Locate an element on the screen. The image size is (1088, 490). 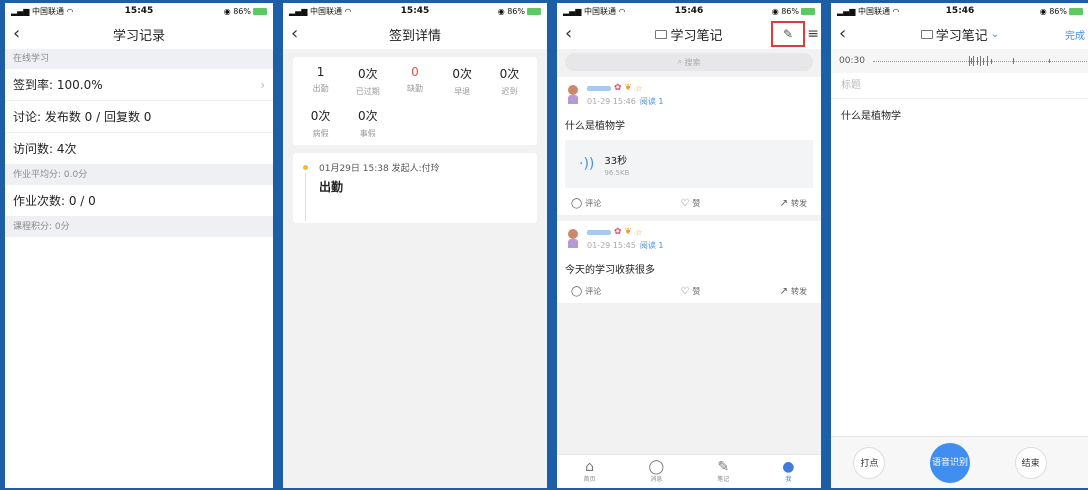
stat-personal-leave: 0次事假 is located at coordinates (367, 123).